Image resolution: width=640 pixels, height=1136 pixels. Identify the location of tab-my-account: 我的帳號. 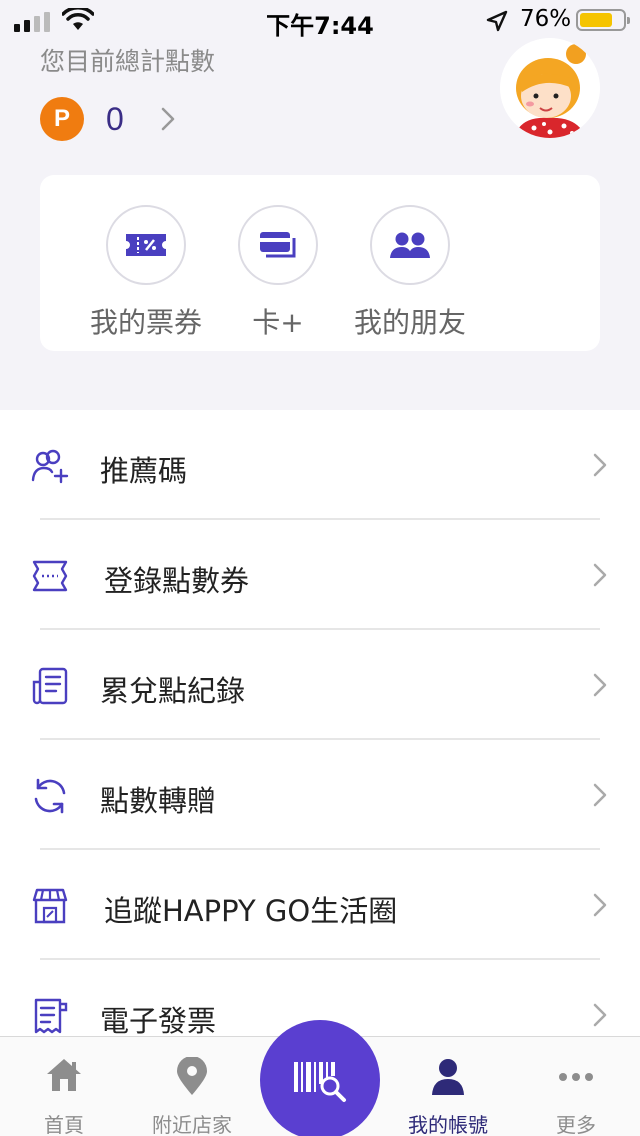
(448, 1086).